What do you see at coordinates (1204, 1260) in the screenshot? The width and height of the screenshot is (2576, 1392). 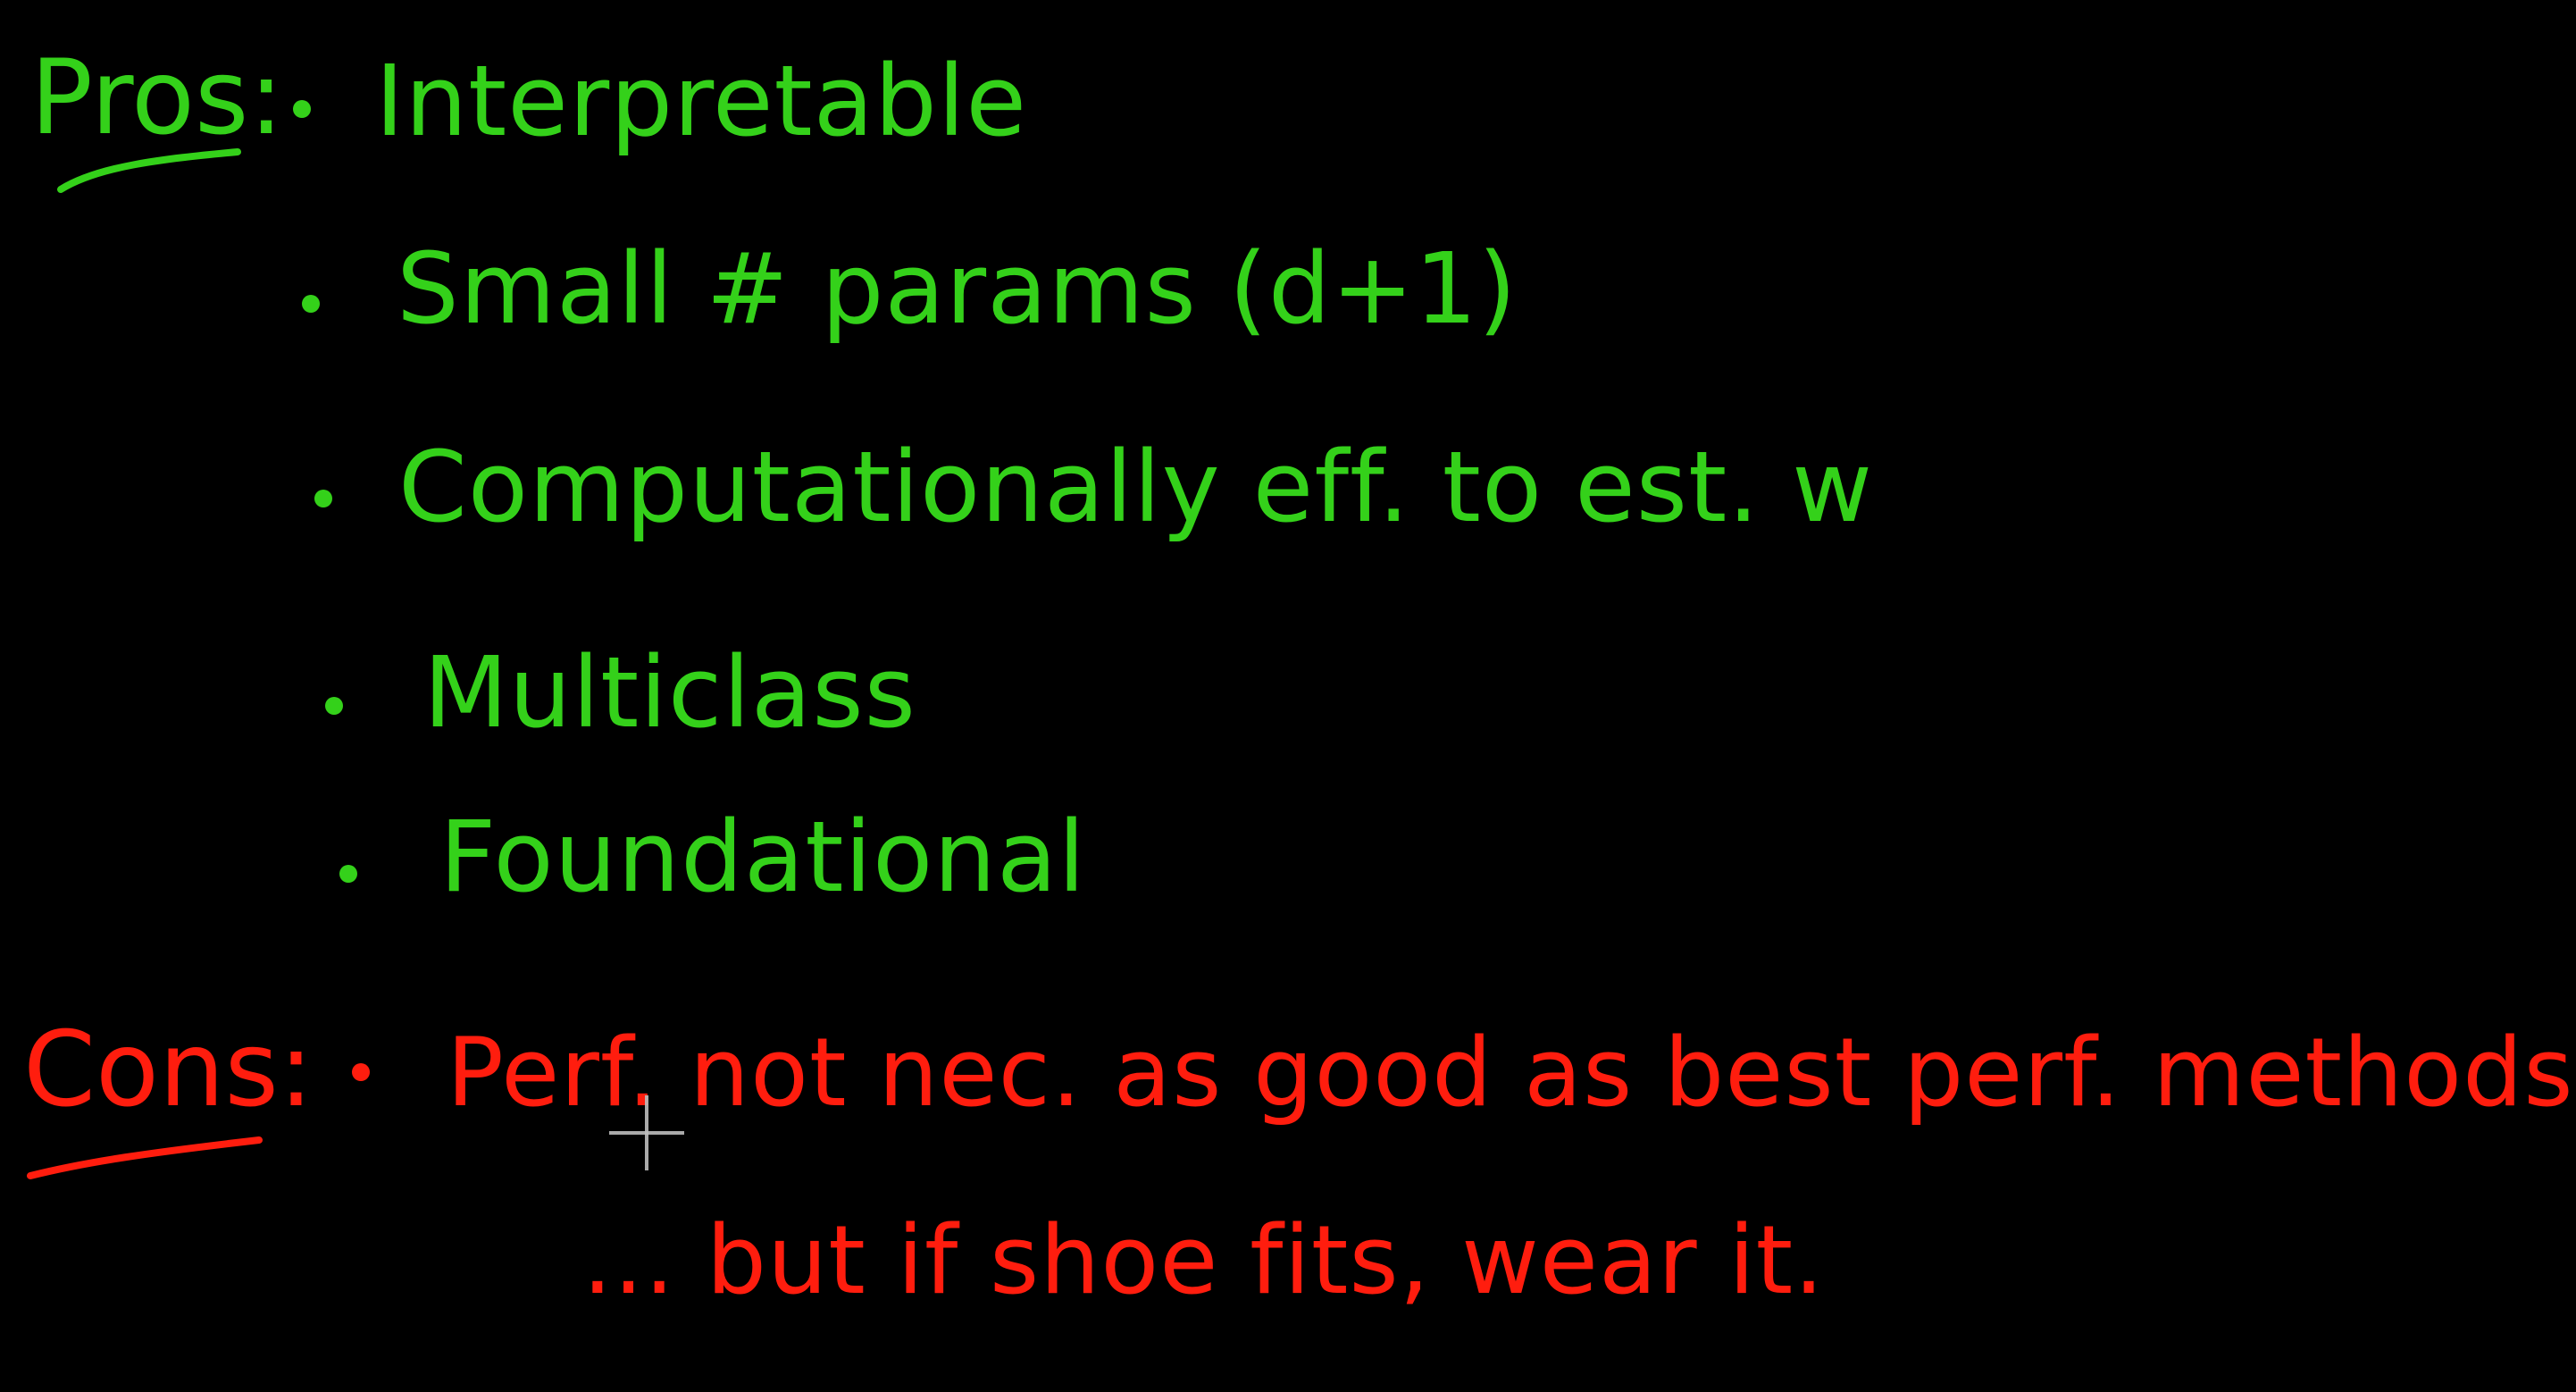 I see `cons-item-shoe-fits: ... but if shoe fits, wear it.` at bounding box center [1204, 1260].